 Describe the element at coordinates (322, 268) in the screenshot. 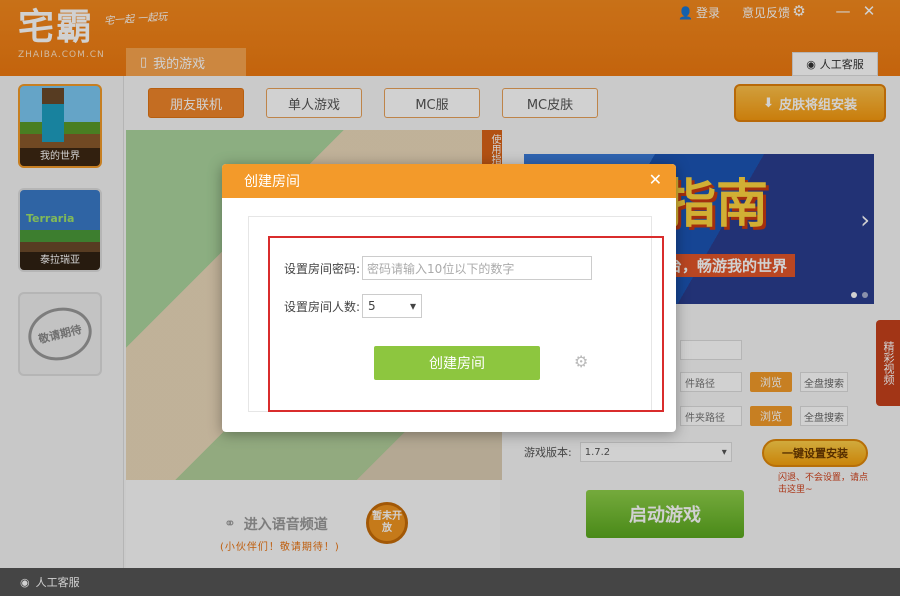

I see `password-label: 设置房间密码:` at that location.